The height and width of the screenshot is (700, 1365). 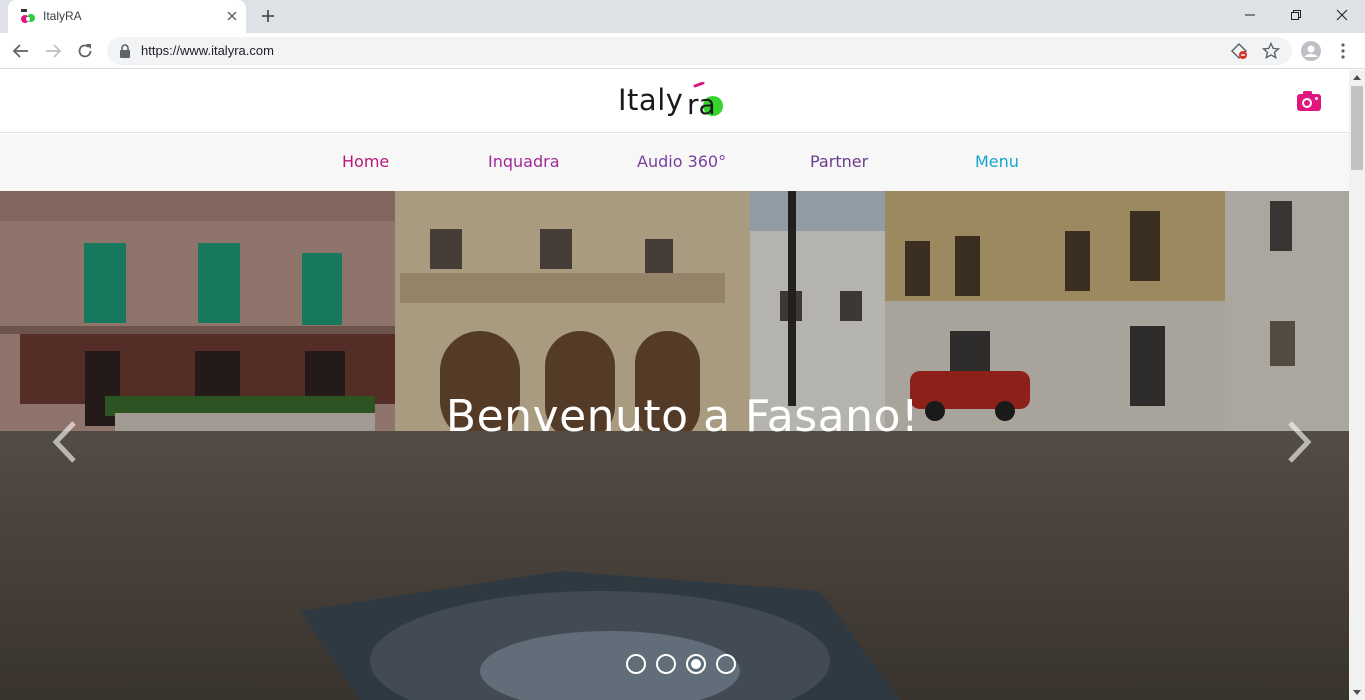 What do you see at coordinates (997, 161) in the screenshot?
I see `nav-menu: Menu` at bounding box center [997, 161].